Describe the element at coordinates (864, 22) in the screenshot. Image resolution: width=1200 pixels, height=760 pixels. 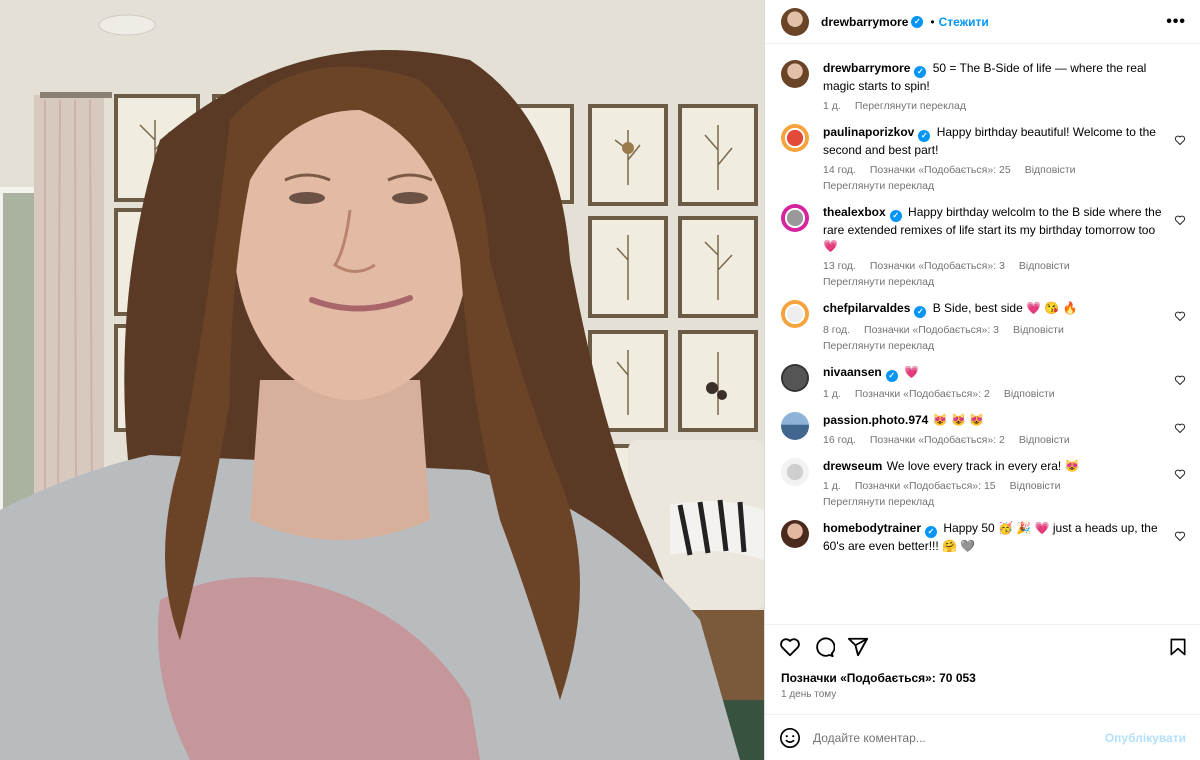
I see `author-username: drewbarrymore` at that location.